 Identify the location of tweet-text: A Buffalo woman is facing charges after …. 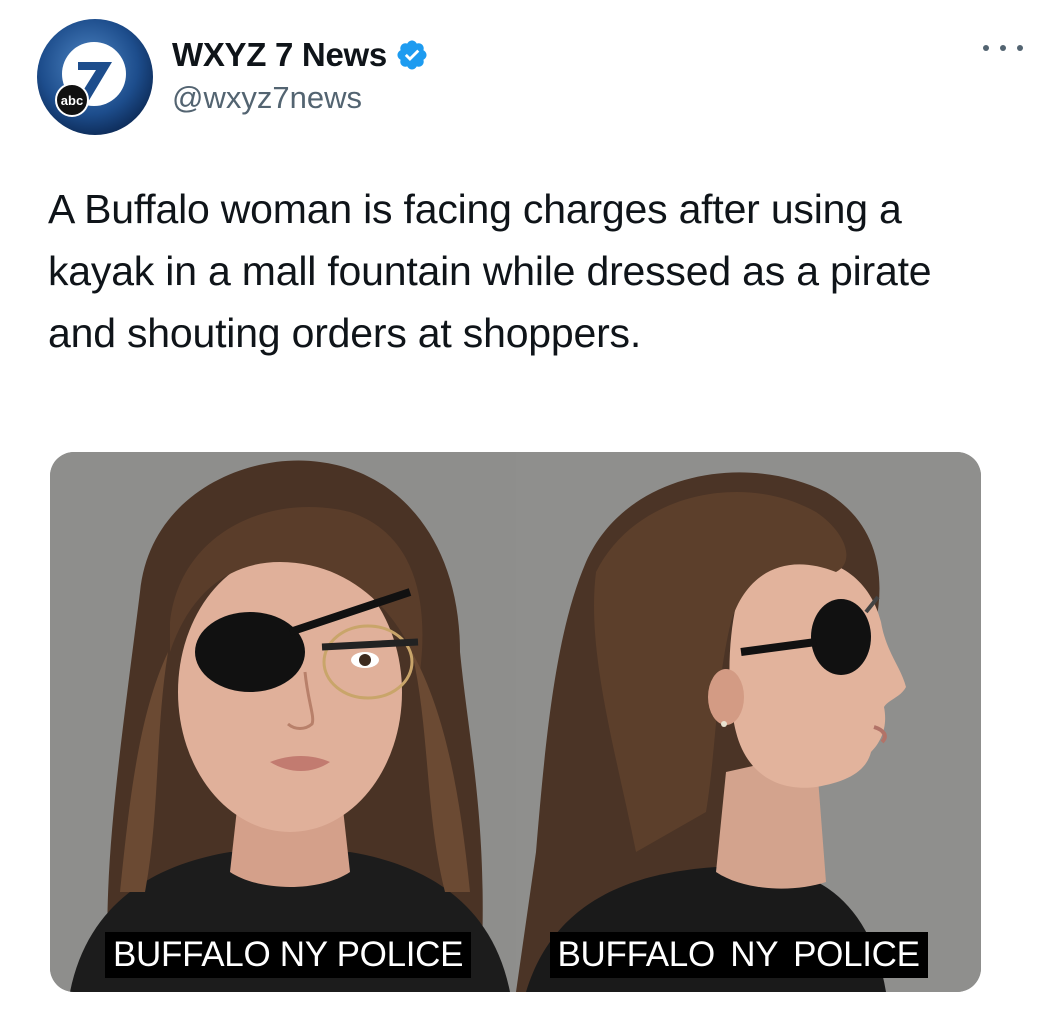
(490, 271).